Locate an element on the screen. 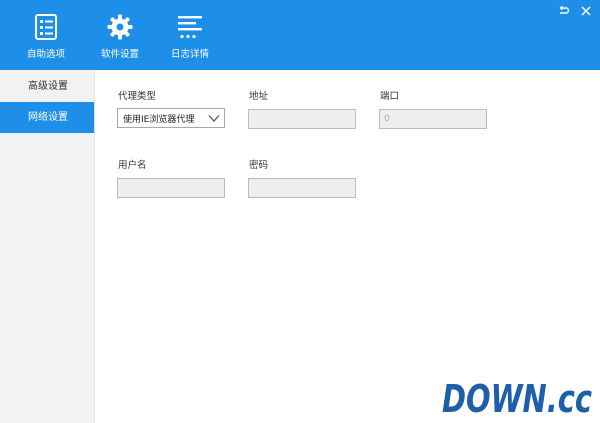 The image size is (600, 423). sidebar-item-network-settings: 网络设置 is located at coordinates (47, 117).